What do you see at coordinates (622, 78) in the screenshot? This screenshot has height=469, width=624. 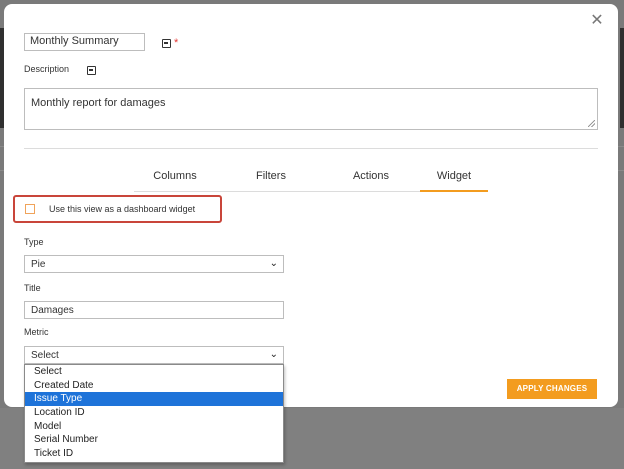 I see `background-strip-right` at bounding box center [622, 78].